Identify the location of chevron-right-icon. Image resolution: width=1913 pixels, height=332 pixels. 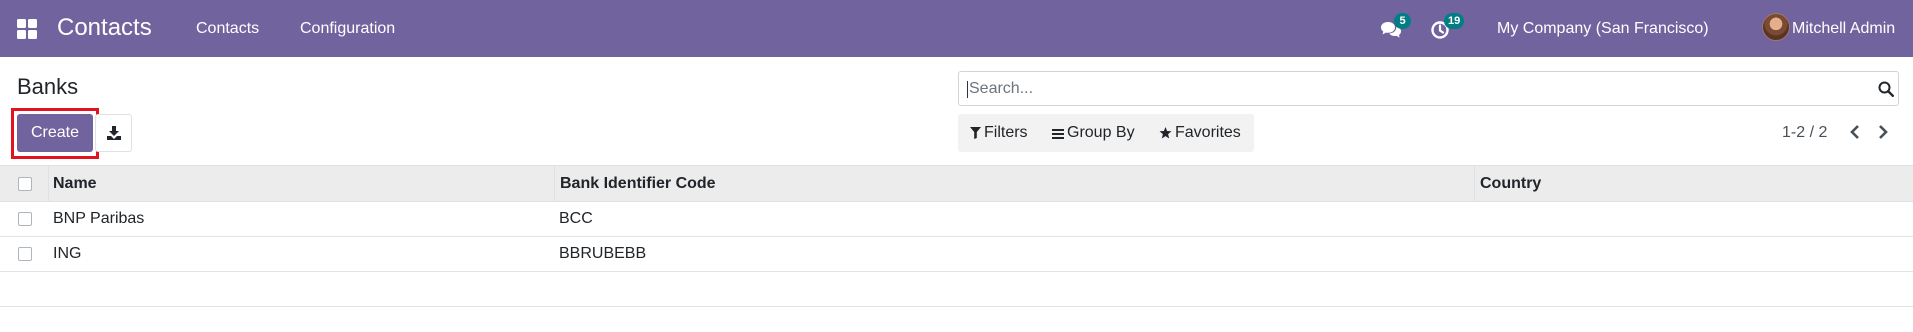
(1883, 132).